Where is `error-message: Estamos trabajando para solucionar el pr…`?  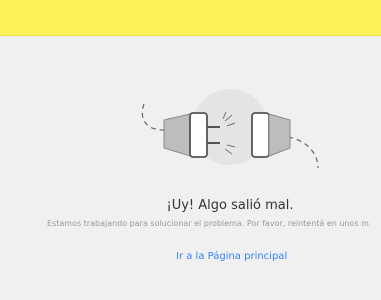
error-message: Estamos trabajando para solucionar el pr… is located at coordinates (208, 223).